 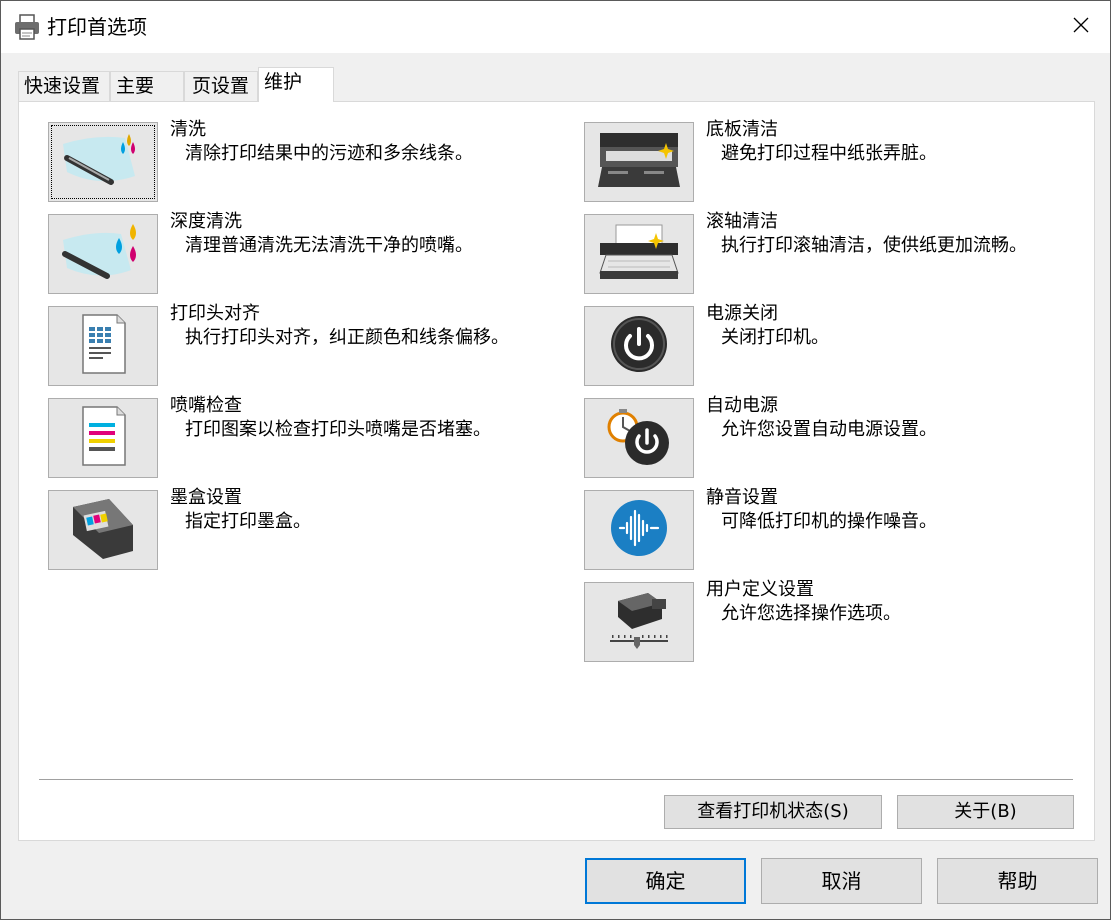 I want to click on quiet-mode-icon, so click(x=639, y=530).